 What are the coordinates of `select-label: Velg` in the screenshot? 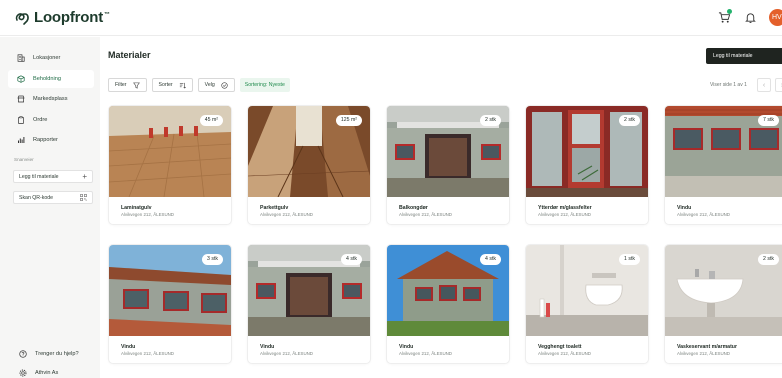 It's located at (209, 85).